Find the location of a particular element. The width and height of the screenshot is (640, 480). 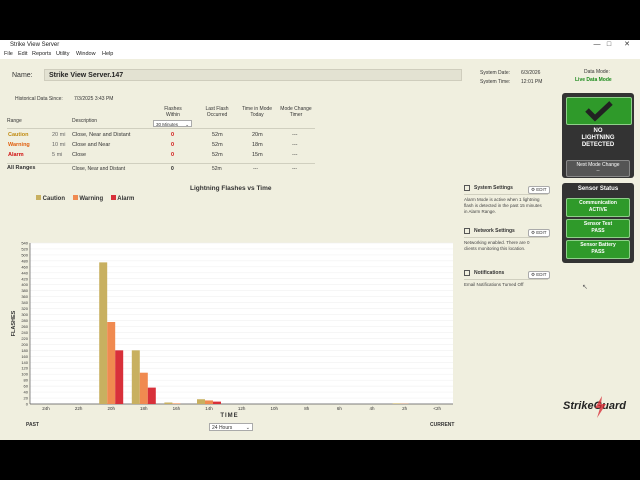

flashes-window-select: 30 Minutes ⌄ is located at coordinates (172, 123).